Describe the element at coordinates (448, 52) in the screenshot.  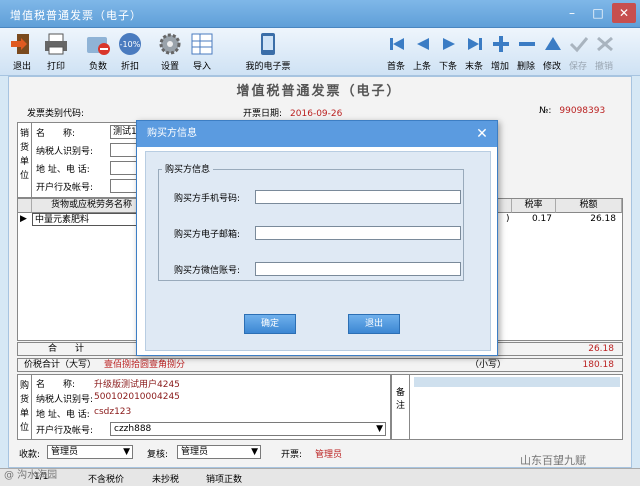
I see `next-record-button: 下条` at that location.